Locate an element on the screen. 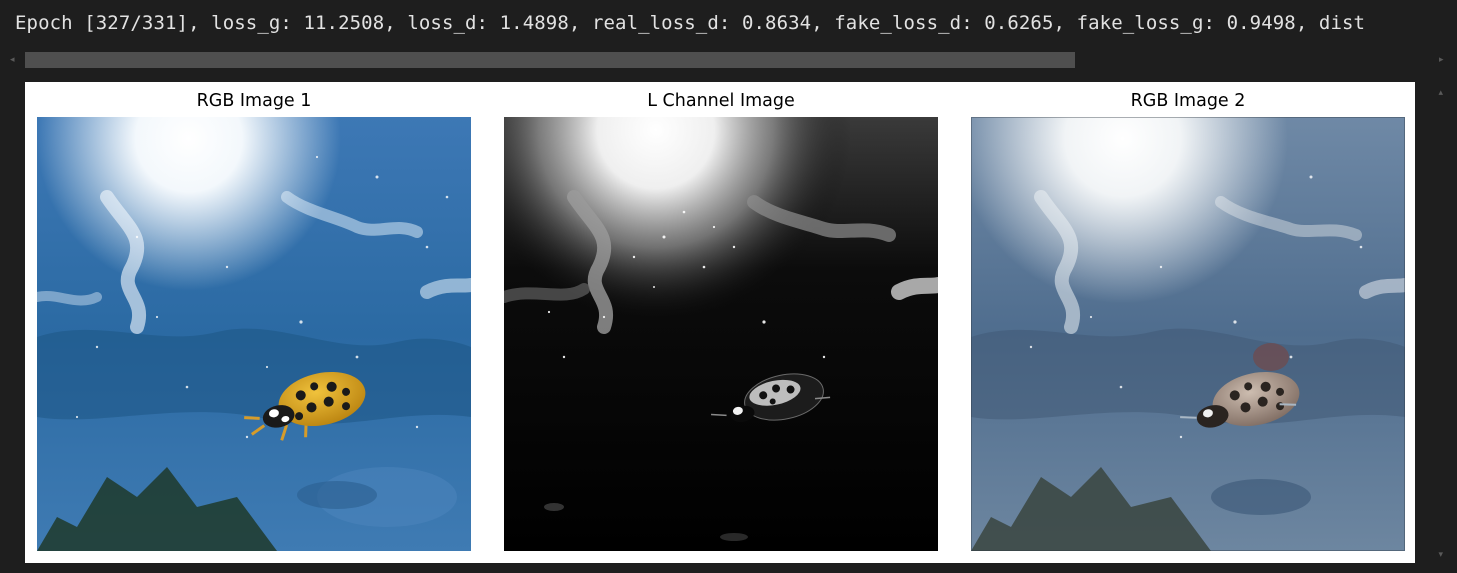 This screenshot has width=1457, height=573. panel-title: RGB Image 2 is located at coordinates (1188, 101).